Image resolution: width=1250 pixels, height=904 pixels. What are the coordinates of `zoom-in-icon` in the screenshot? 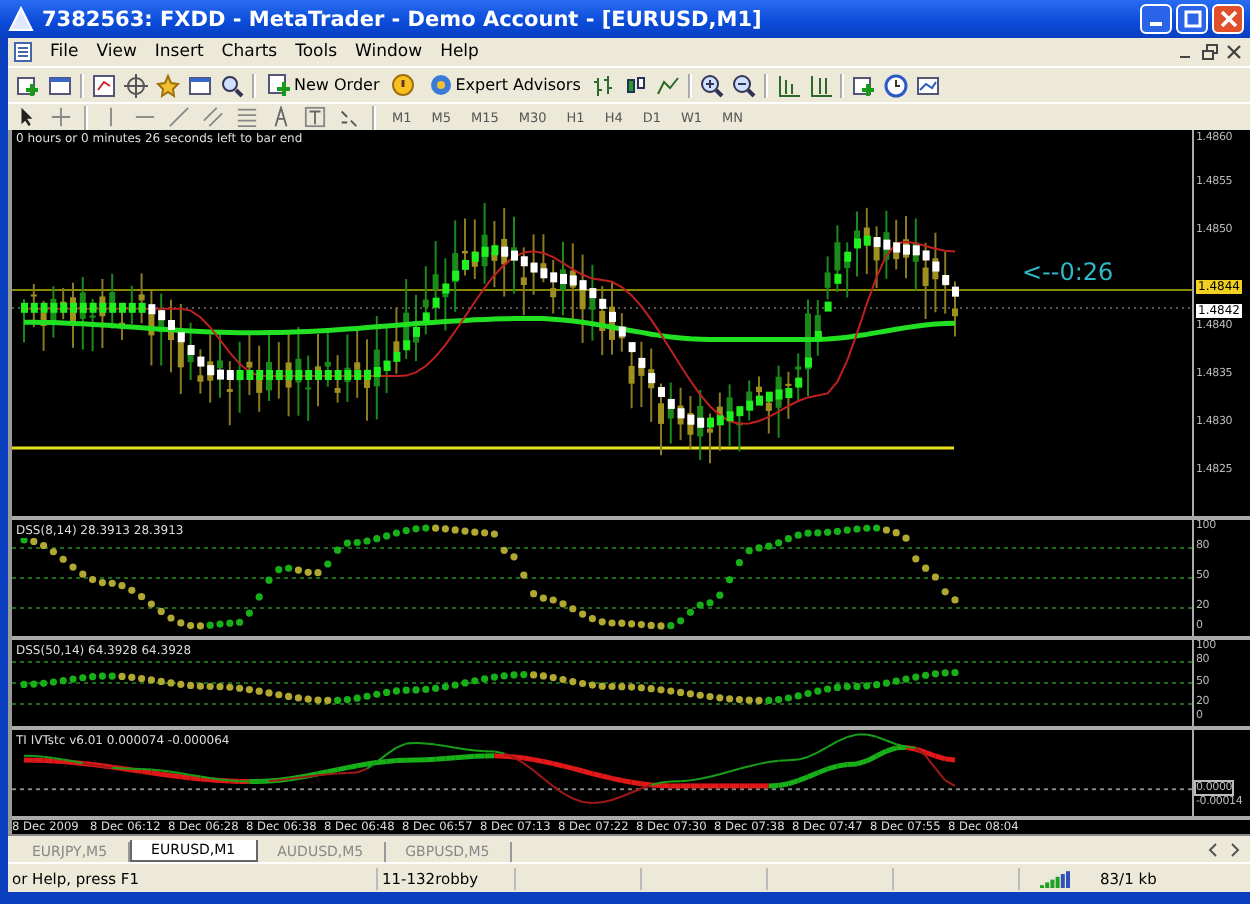 It's located at (712, 85).